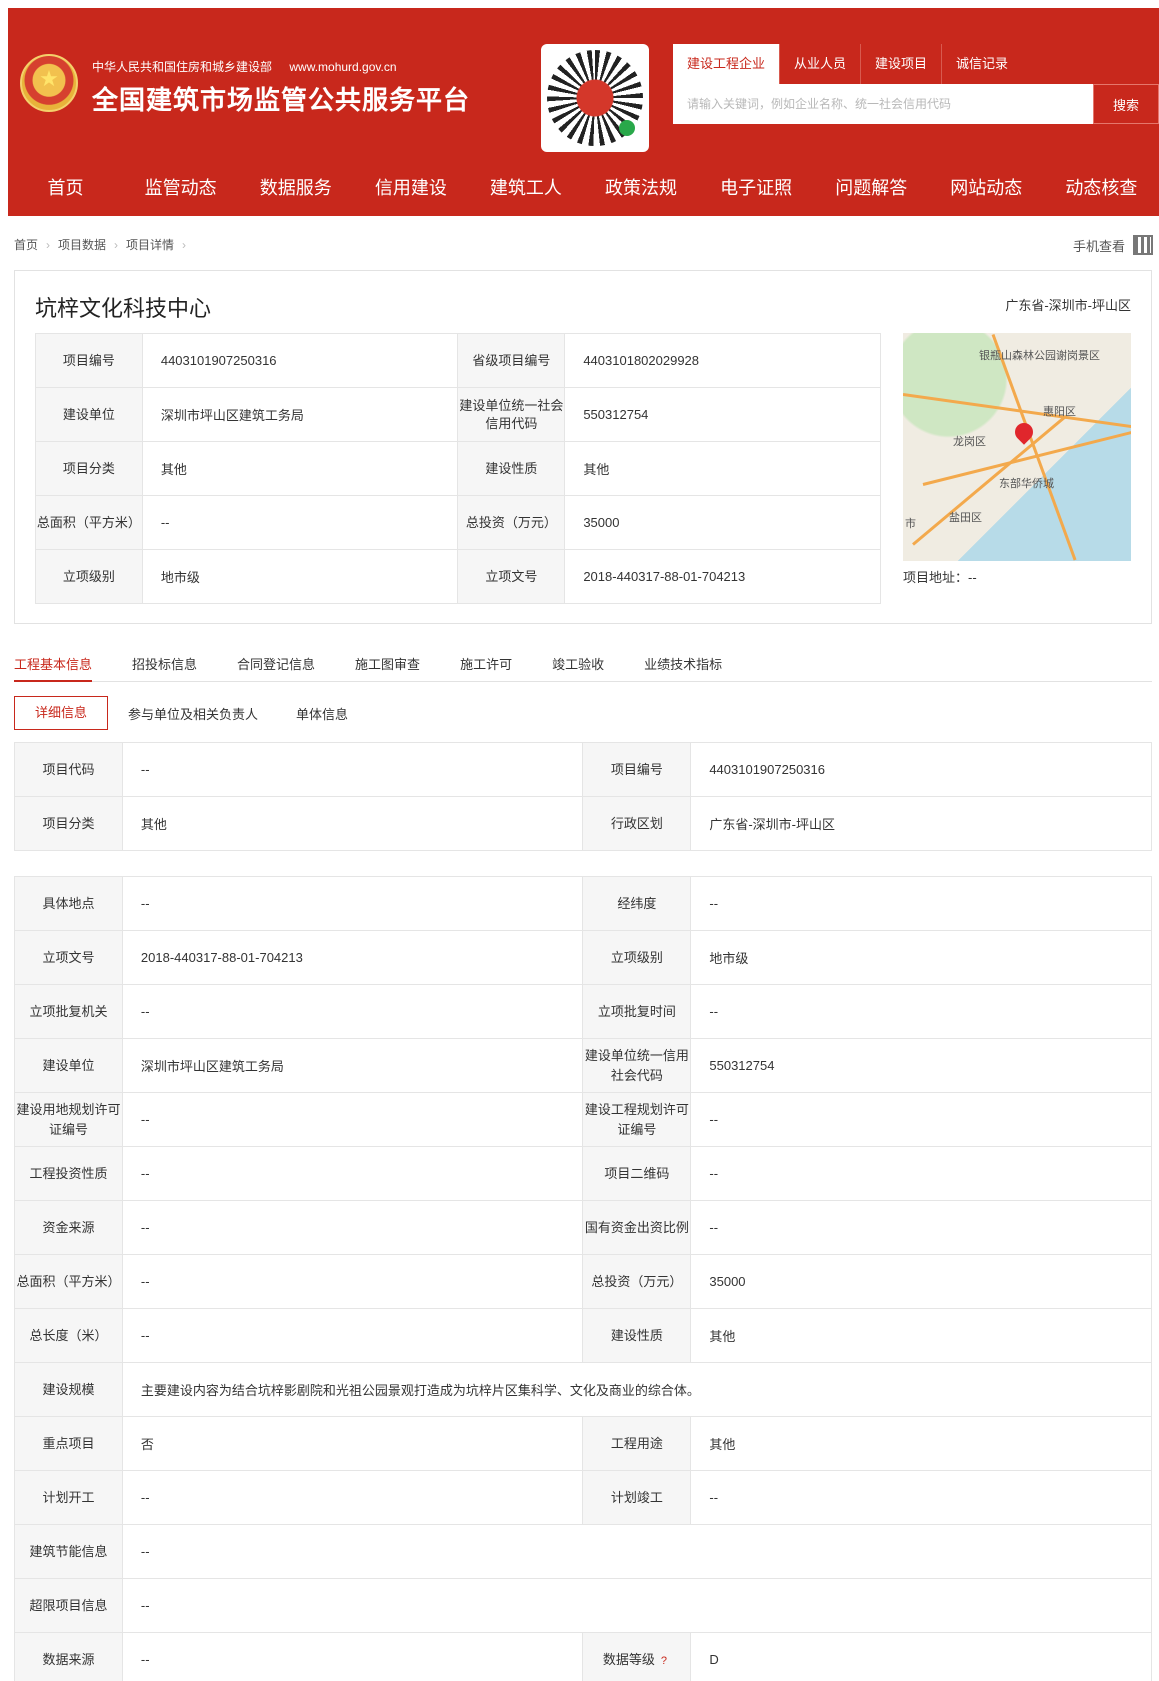  I want to click on field-value: 35000, so click(921, 1281).